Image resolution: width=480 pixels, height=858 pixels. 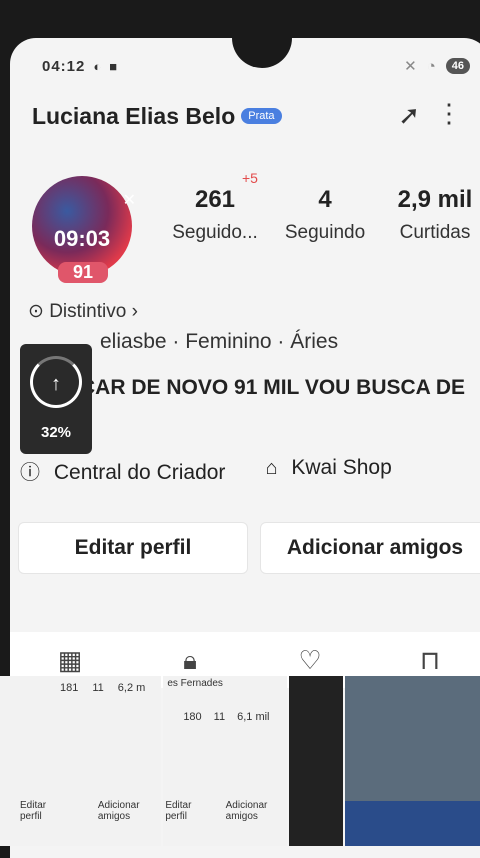 What do you see at coordinates (134, 311) in the screenshot?
I see `chevron-right-icon: ›` at bounding box center [134, 311].